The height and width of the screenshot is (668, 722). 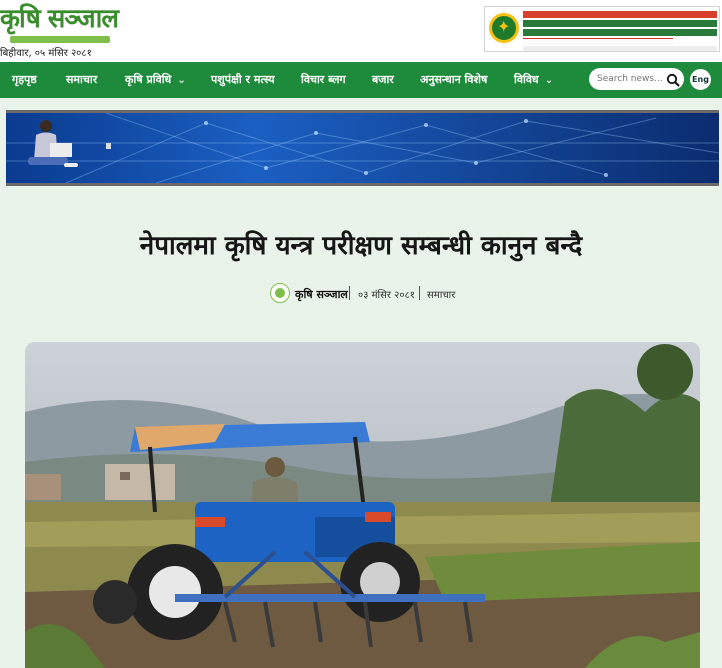 I want to click on article-category: समाचार, so click(x=441, y=294).